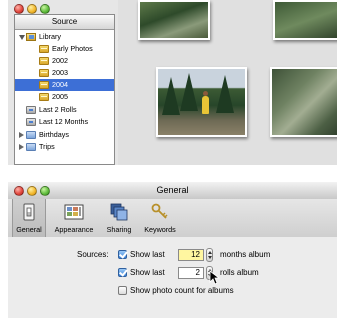 The image size is (337, 318). What do you see at coordinates (122, 290) in the screenshot?
I see `show-photo-count-checkbox` at bounding box center [122, 290].